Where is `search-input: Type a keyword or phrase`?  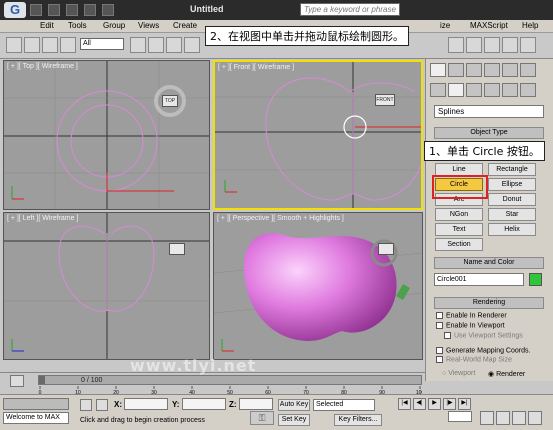
search-input: Type a keyword or phrase is located at coordinates (350, 9).